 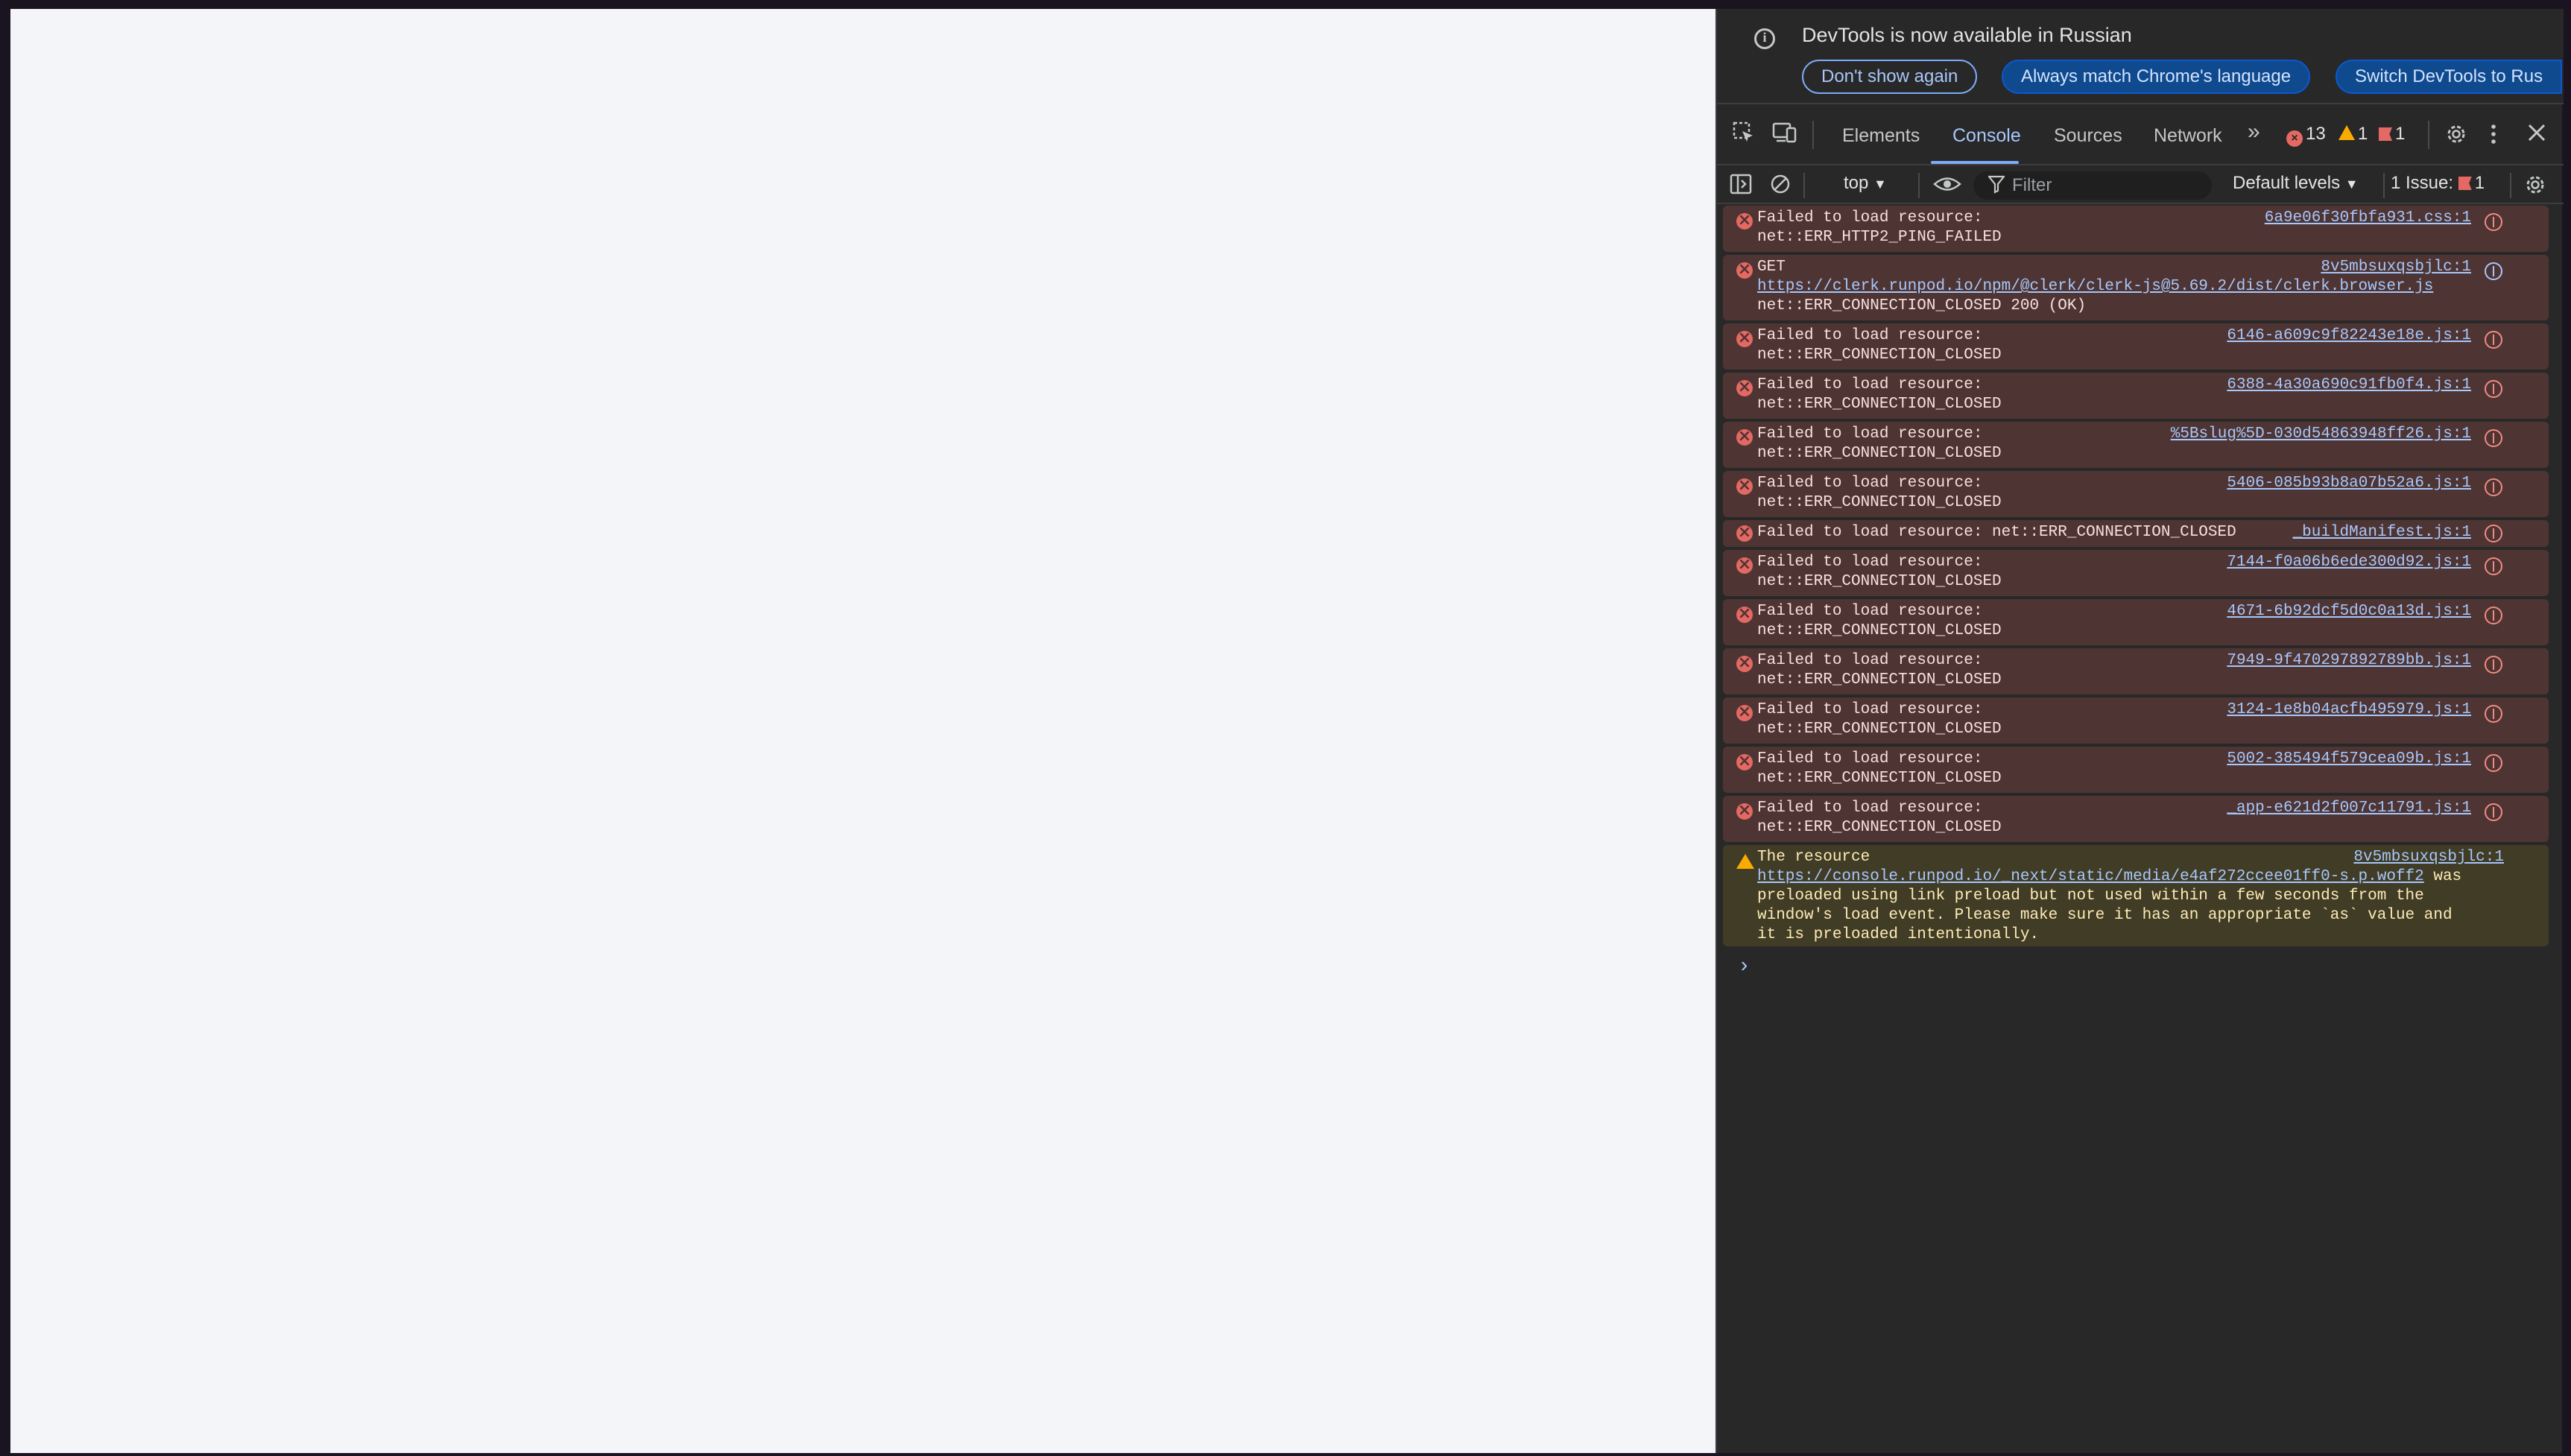 I want to click on chevron-down-icon: ▼, so click(x=2351, y=184).